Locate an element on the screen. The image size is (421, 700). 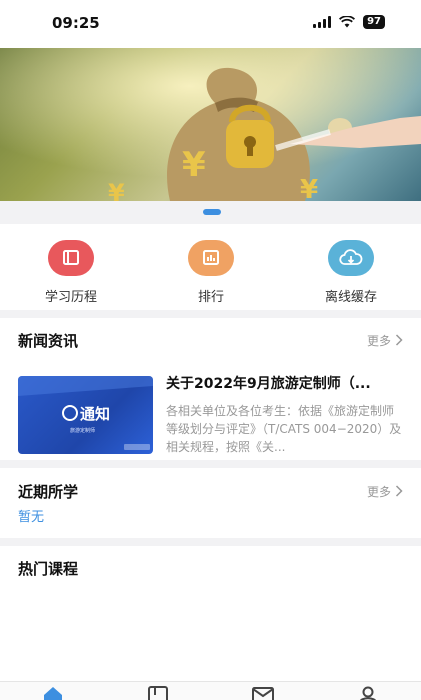
recent-empty-text: 暂无 is located at coordinates (31, 517).